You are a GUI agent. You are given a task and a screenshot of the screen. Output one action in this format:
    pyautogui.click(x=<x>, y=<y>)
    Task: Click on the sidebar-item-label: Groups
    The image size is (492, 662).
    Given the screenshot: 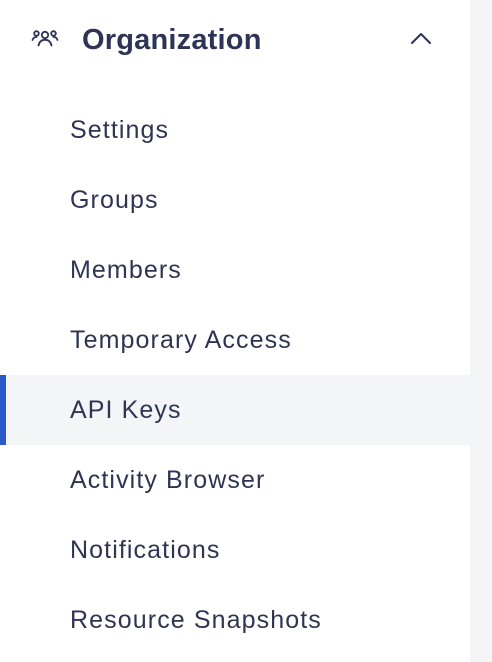 What is the action you would take?
    pyautogui.click(x=114, y=200)
    